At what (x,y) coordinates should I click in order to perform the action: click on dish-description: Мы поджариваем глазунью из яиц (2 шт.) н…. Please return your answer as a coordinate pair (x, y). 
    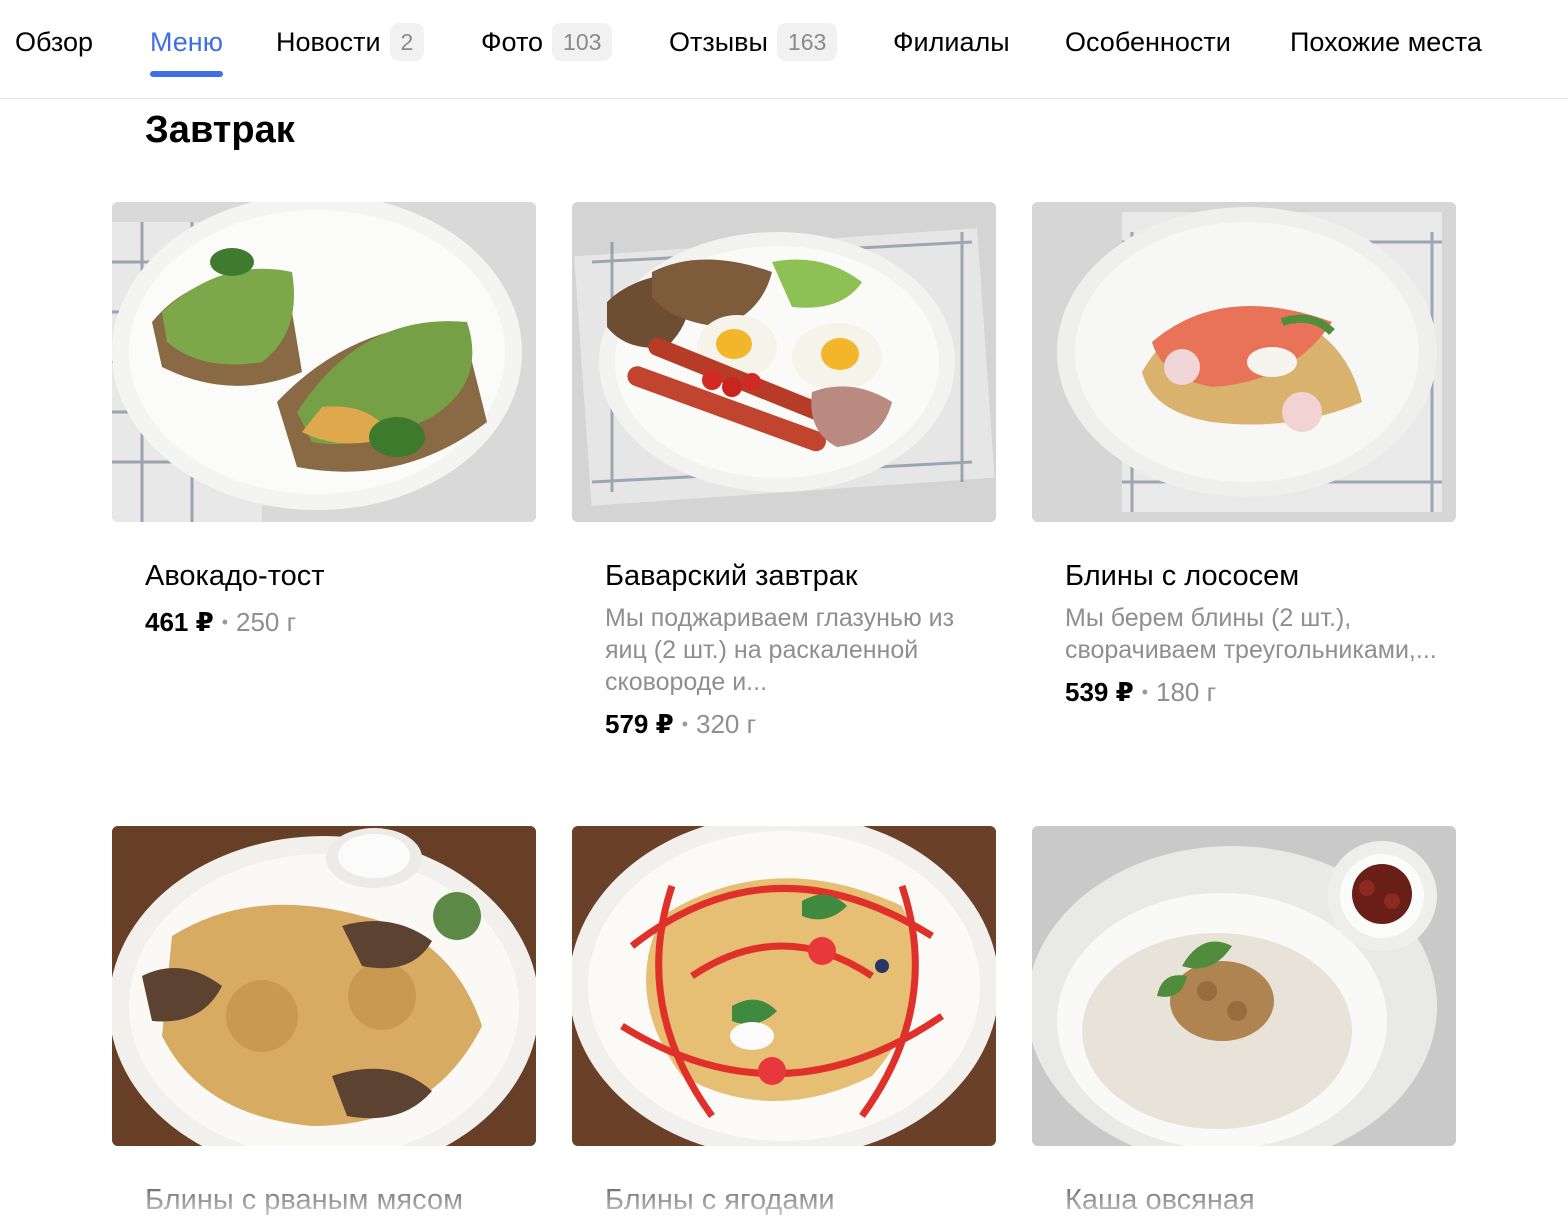
    Looking at the image, I should click on (780, 650).